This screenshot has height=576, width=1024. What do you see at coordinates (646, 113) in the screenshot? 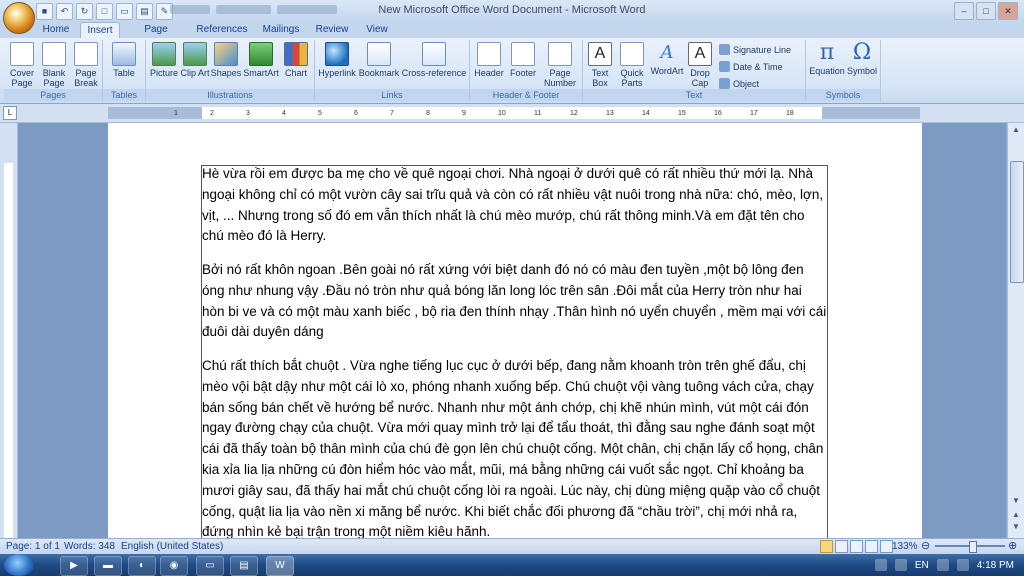
I see `ruler-tick-label: 14` at bounding box center [646, 113].